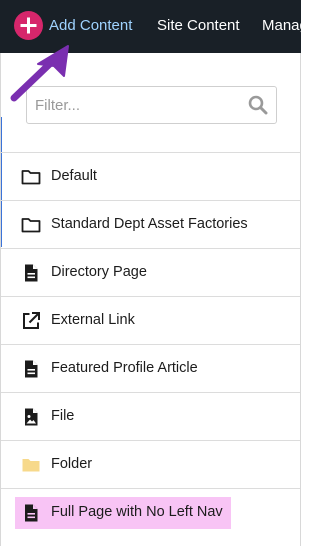  Describe the element at coordinates (31, 417) in the screenshot. I see `file-image-icon` at that location.